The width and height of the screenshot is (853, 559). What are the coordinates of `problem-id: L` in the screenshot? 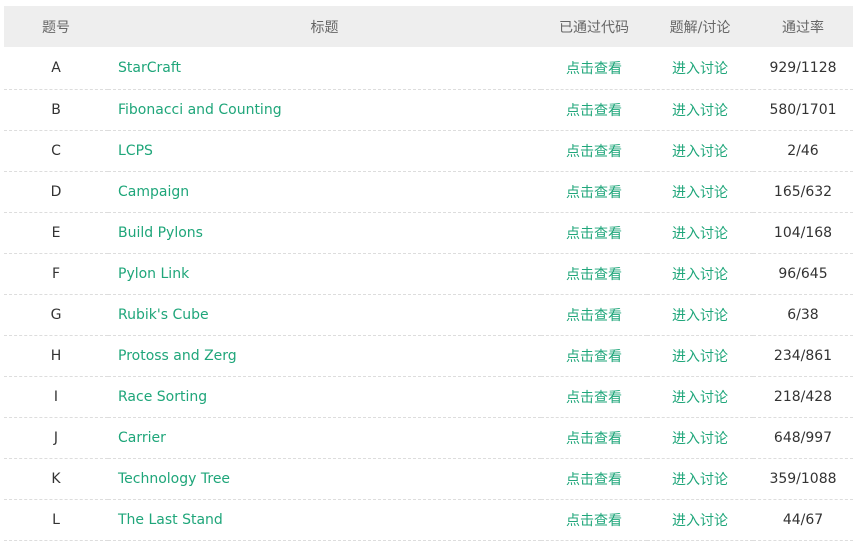 It's located at (56, 519).